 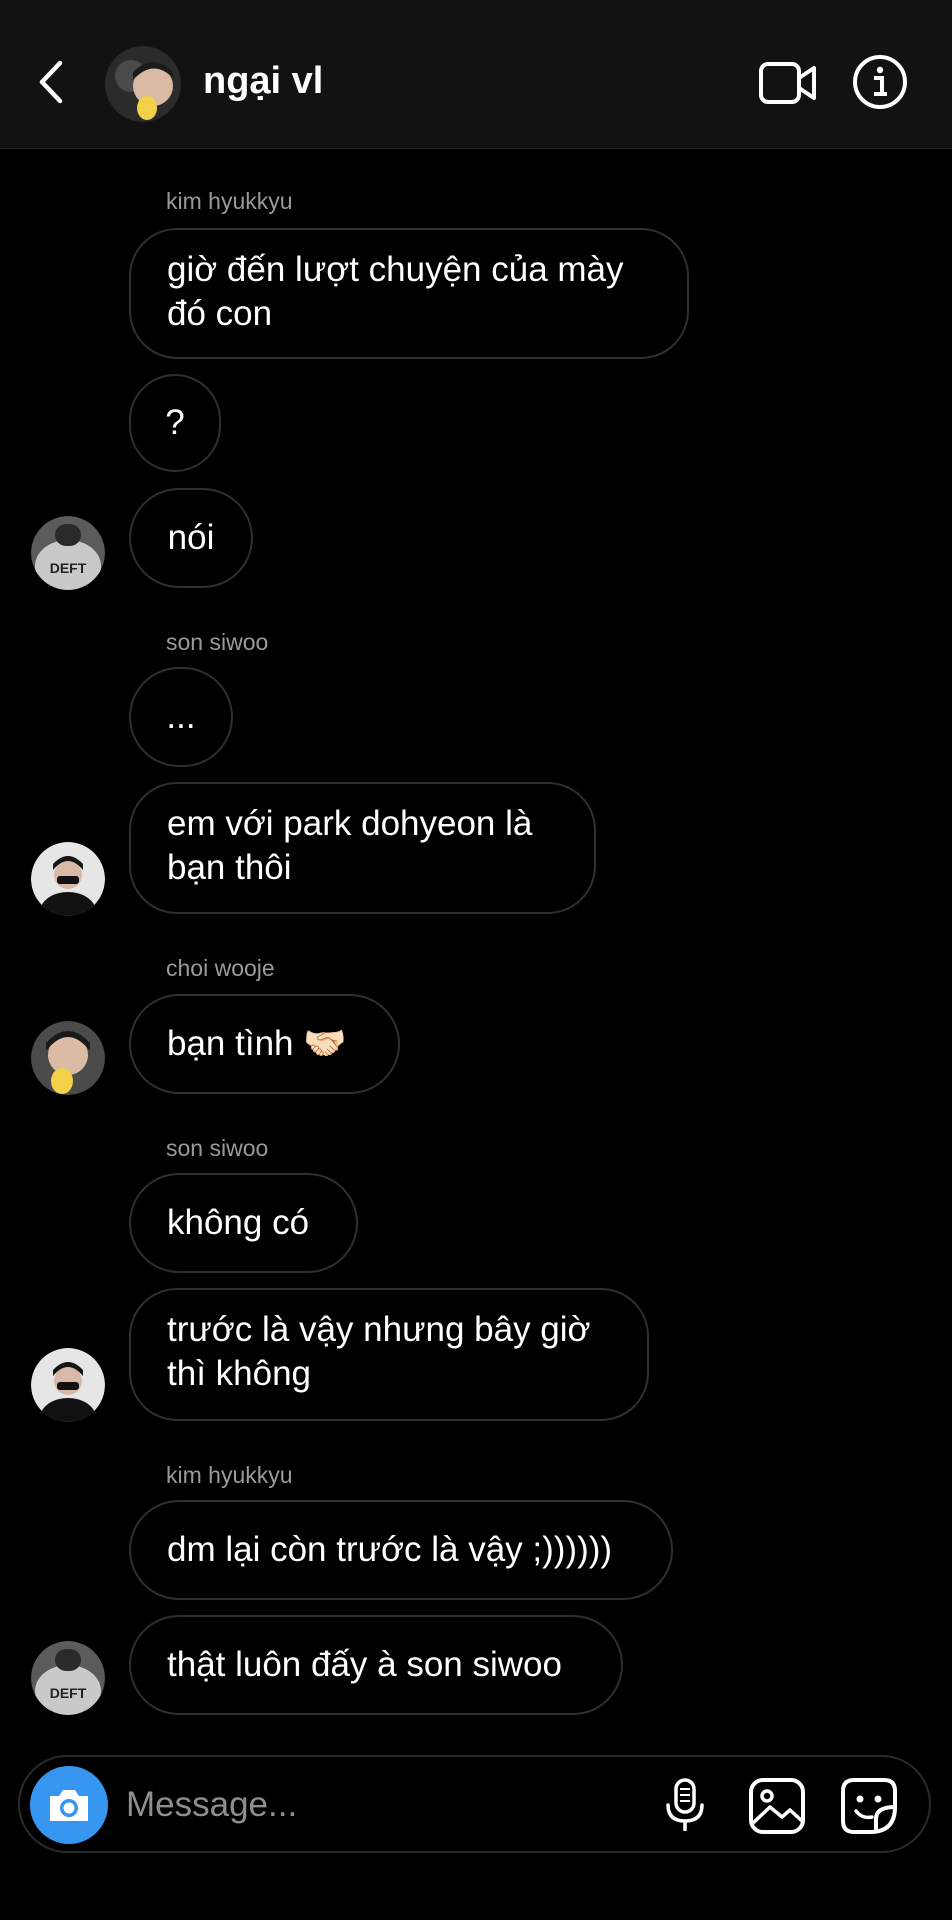 I want to click on chevron-left-icon, so click(x=52, y=82).